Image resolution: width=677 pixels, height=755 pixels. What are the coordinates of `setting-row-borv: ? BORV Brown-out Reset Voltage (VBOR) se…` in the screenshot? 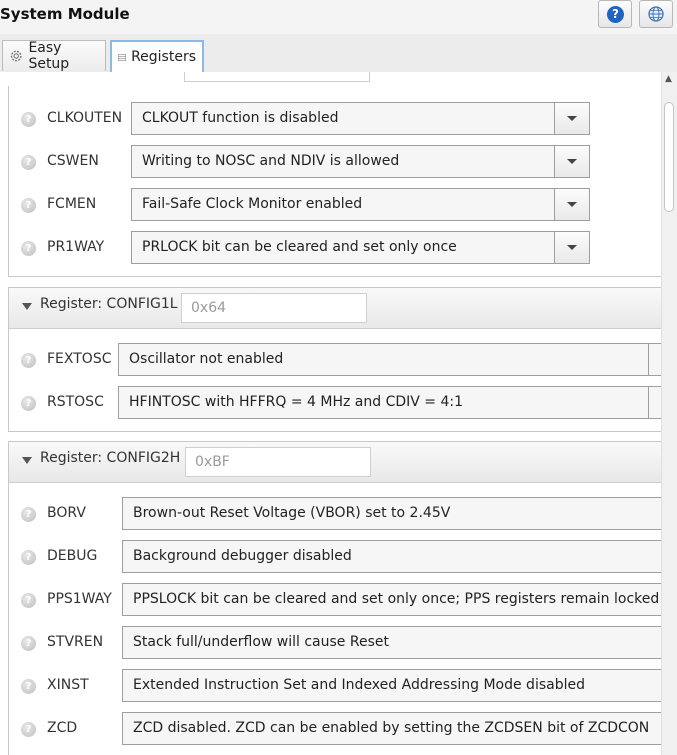 It's located at (335, 514).